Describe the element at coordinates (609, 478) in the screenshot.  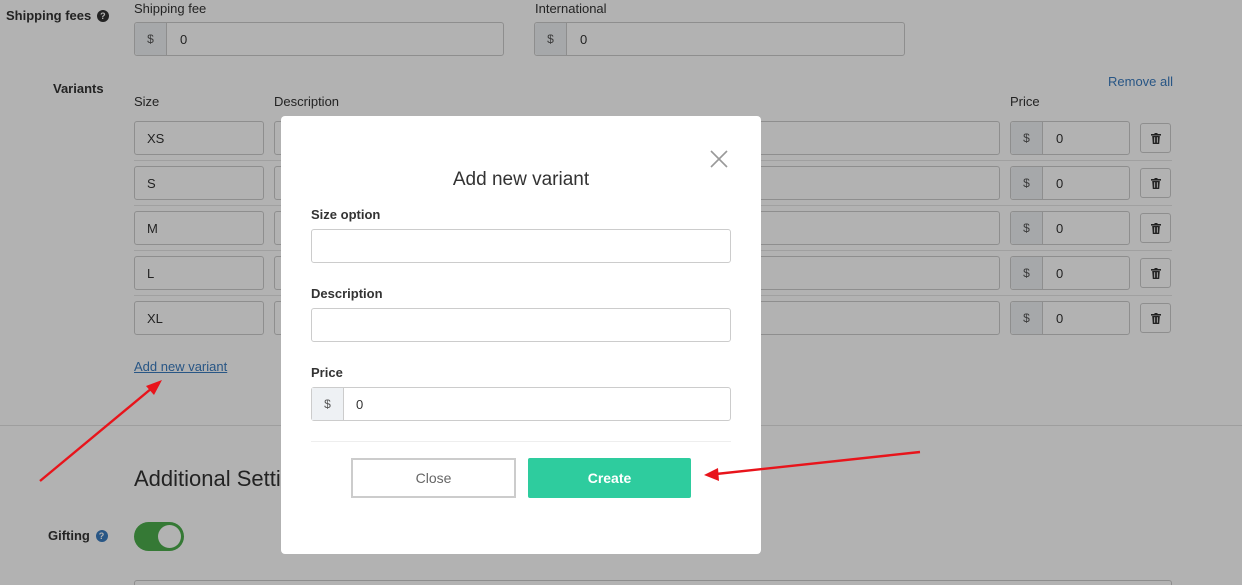
I see `create-button: Create` at that location.